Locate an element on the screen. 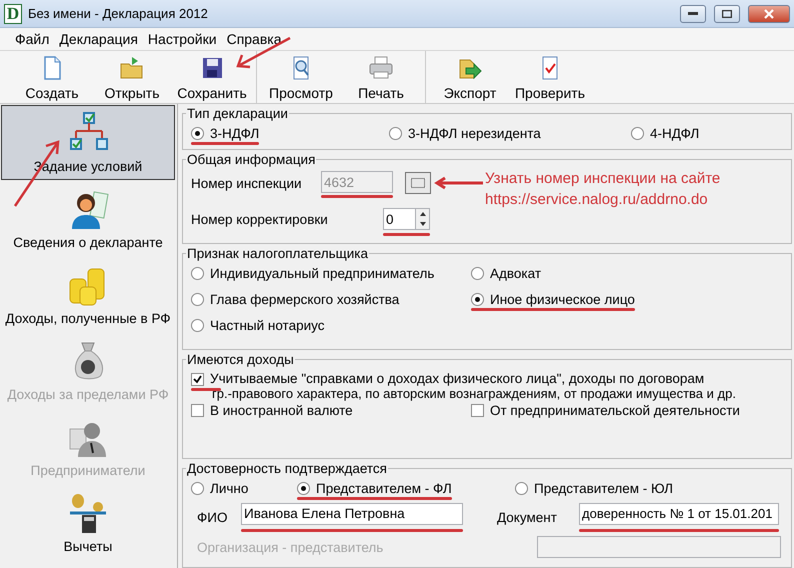 This screenshot has height=568, width=794. checkbox-label: гр.-правового характера, по авторским вознаграждениям, от продажи имущества и др. is located at coordinates (474, 393).